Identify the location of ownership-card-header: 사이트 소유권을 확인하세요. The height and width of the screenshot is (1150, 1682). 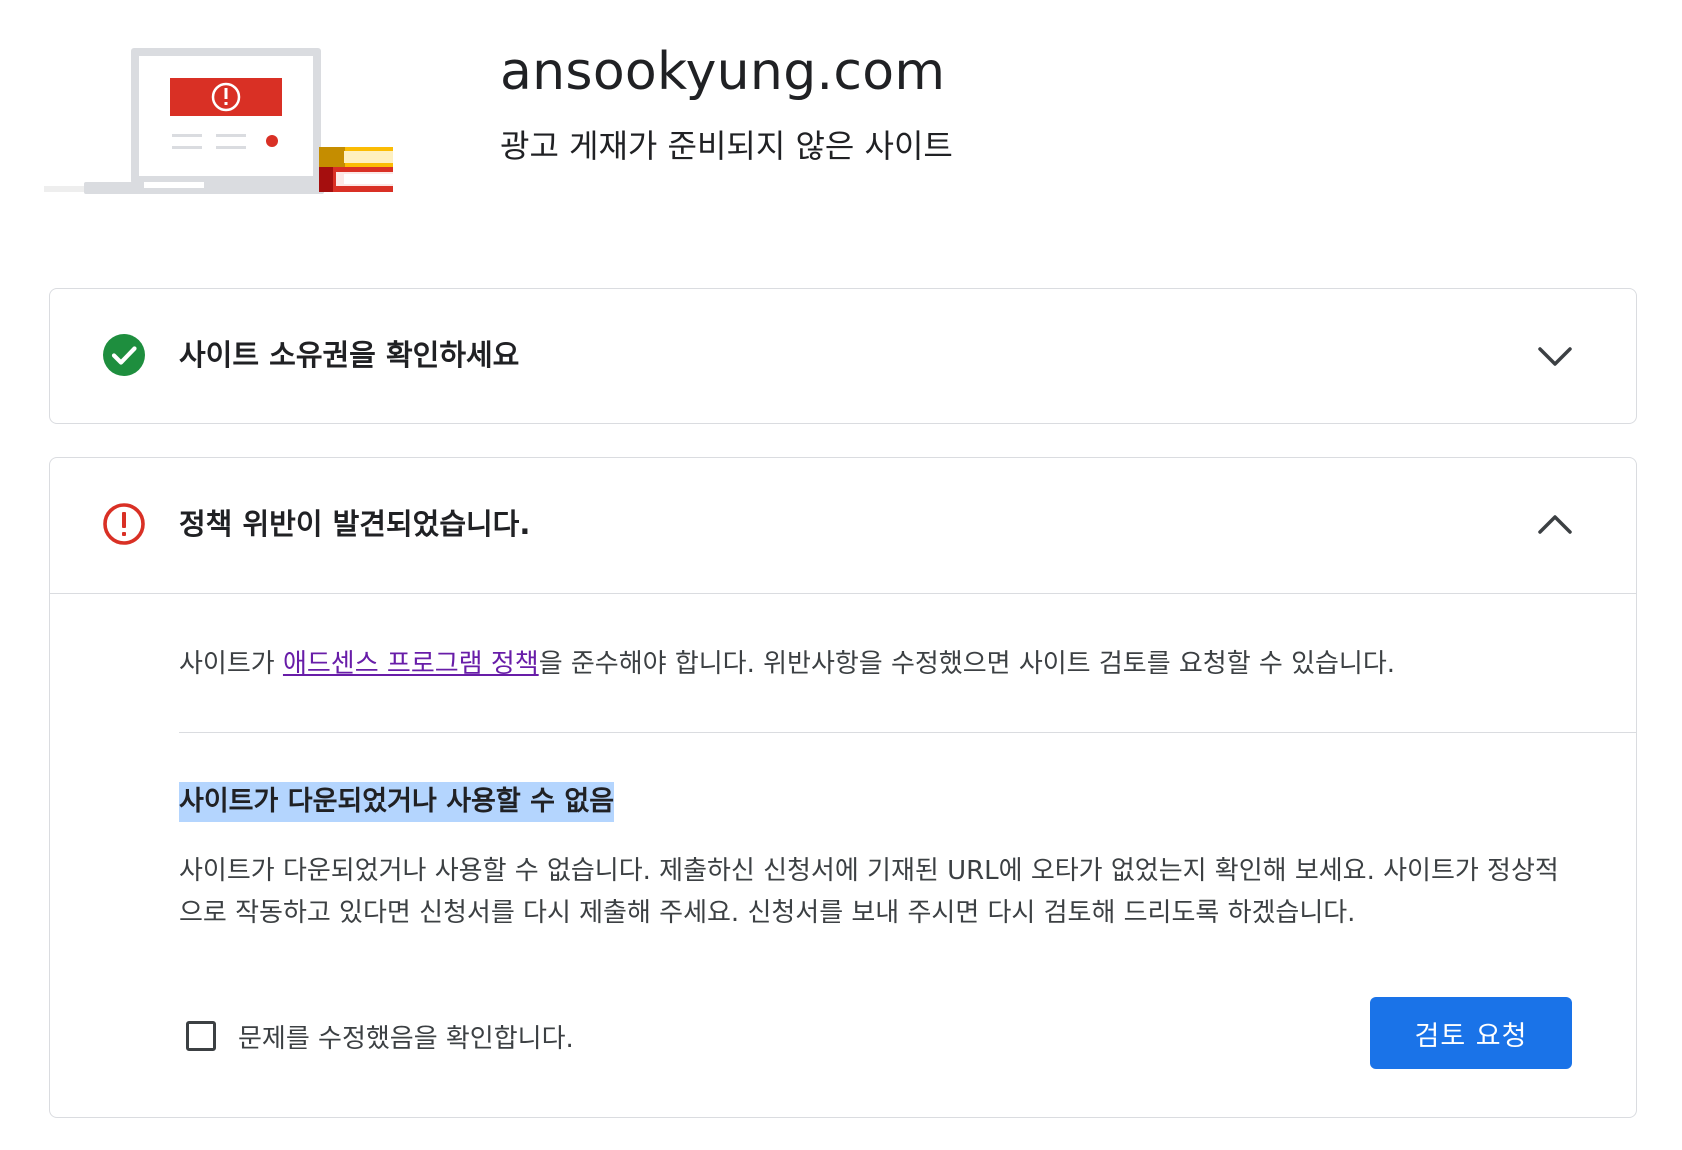
(843, 356).